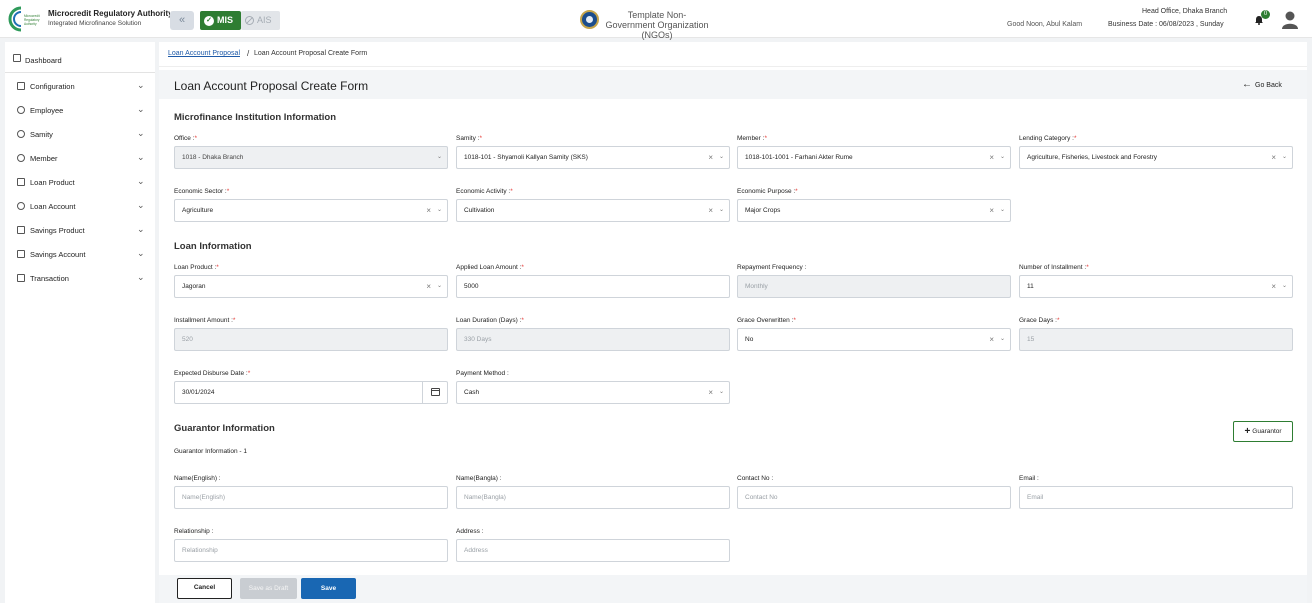  Describe the element at coordinates (21, 134) in the screenshot. I see `group-icon` at that location.